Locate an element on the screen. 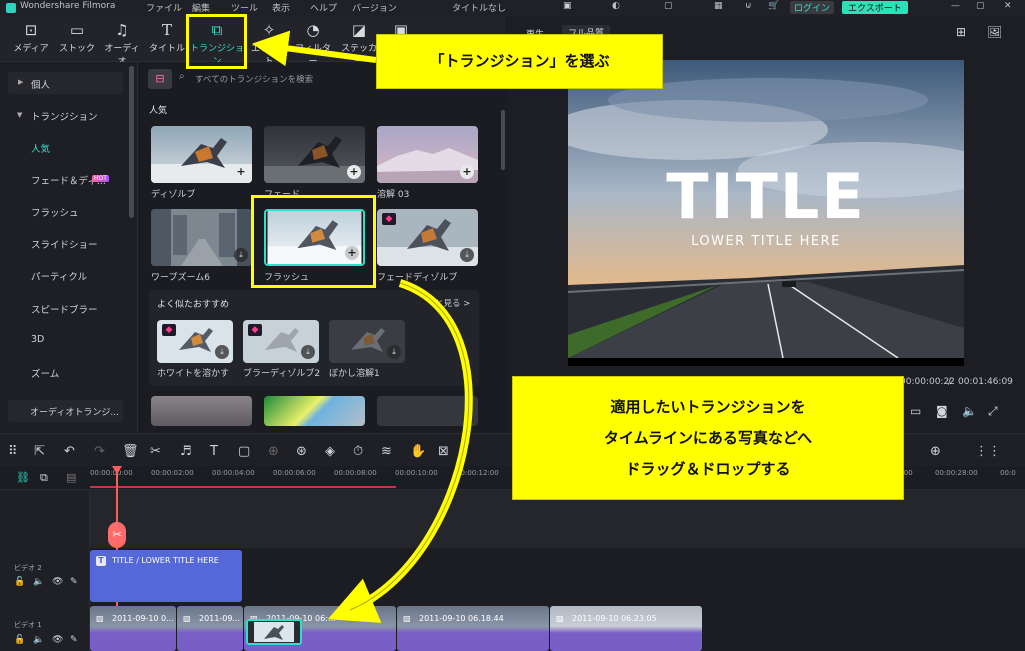 The image size is (1025, 651). sidebar-scrollbar is located at coordinates (131, 142).